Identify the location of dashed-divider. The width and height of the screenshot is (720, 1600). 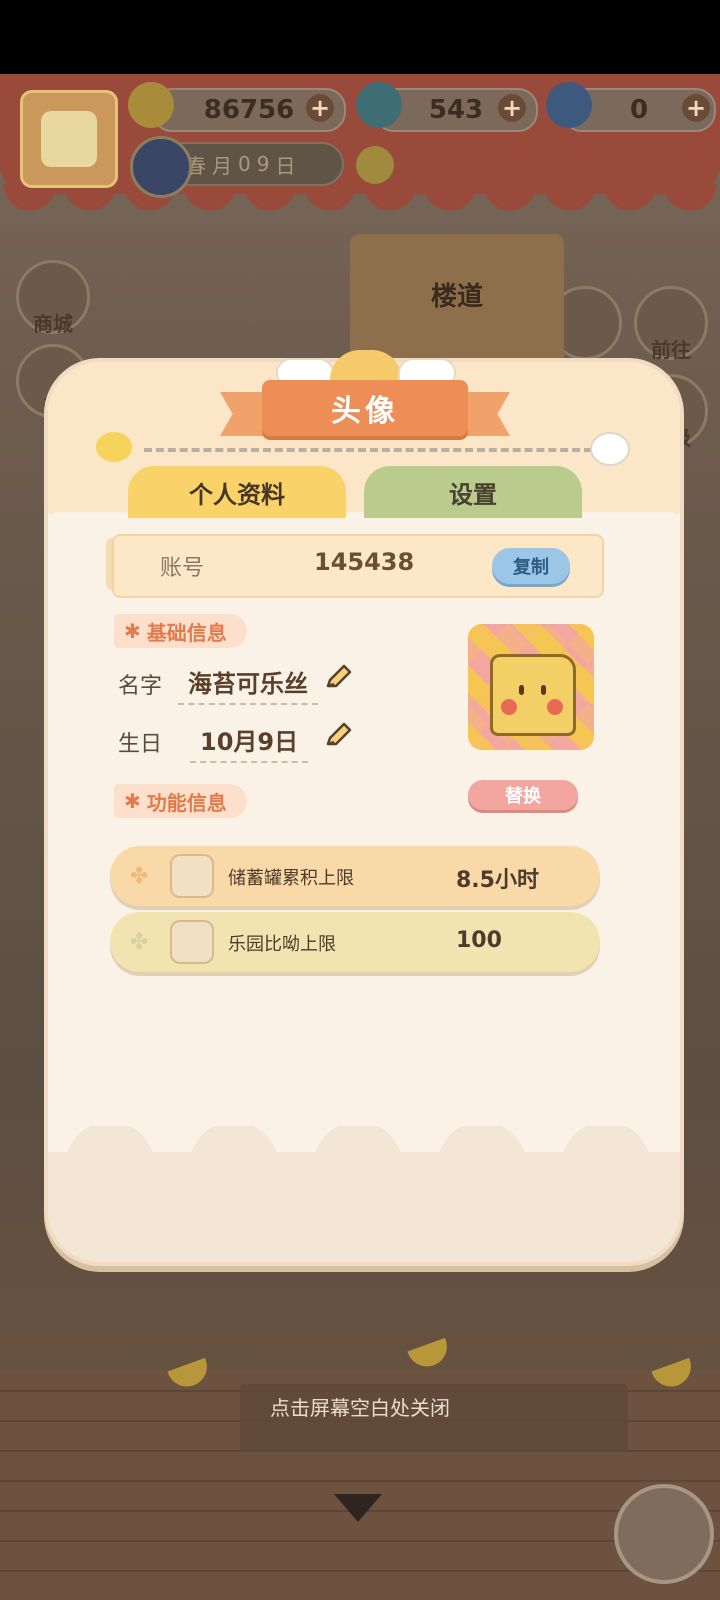
(368, 450).